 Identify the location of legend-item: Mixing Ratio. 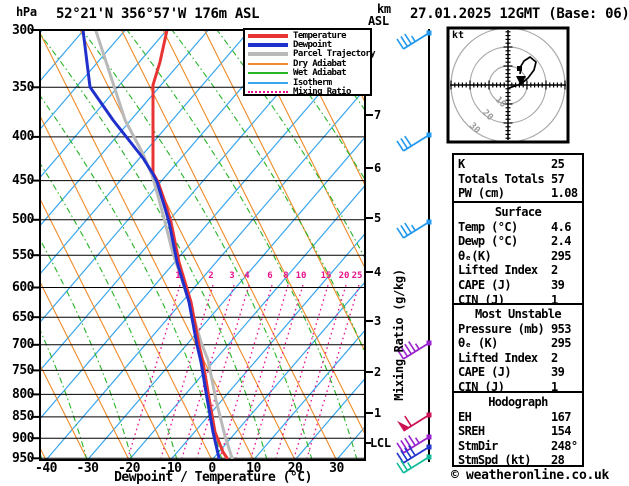
(309, 92).